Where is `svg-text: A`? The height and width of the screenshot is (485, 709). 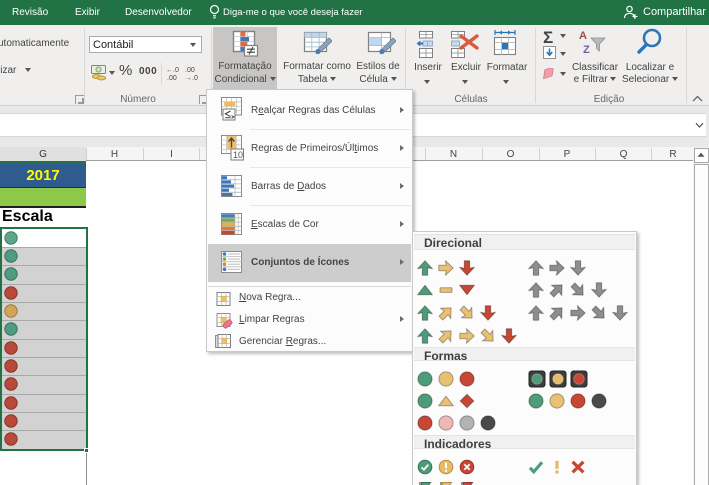 svg-text: A is located at coordinates (583, 36).